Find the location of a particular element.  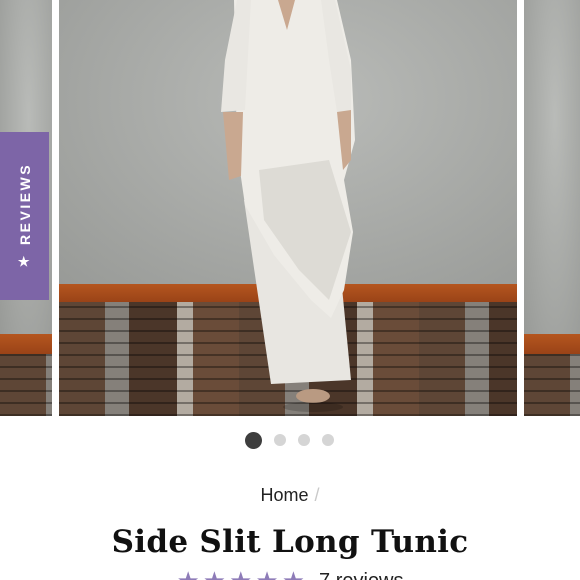

gallery-pagination is located at coordinates (289, 440).